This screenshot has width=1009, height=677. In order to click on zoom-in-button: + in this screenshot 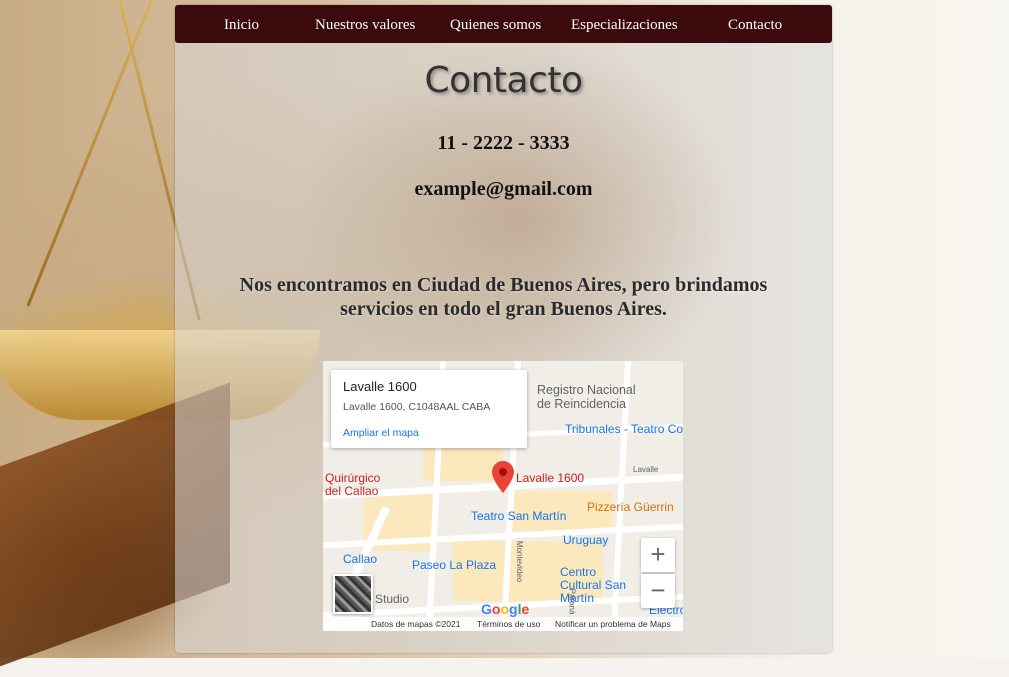, I will do `click(658, 555)`.